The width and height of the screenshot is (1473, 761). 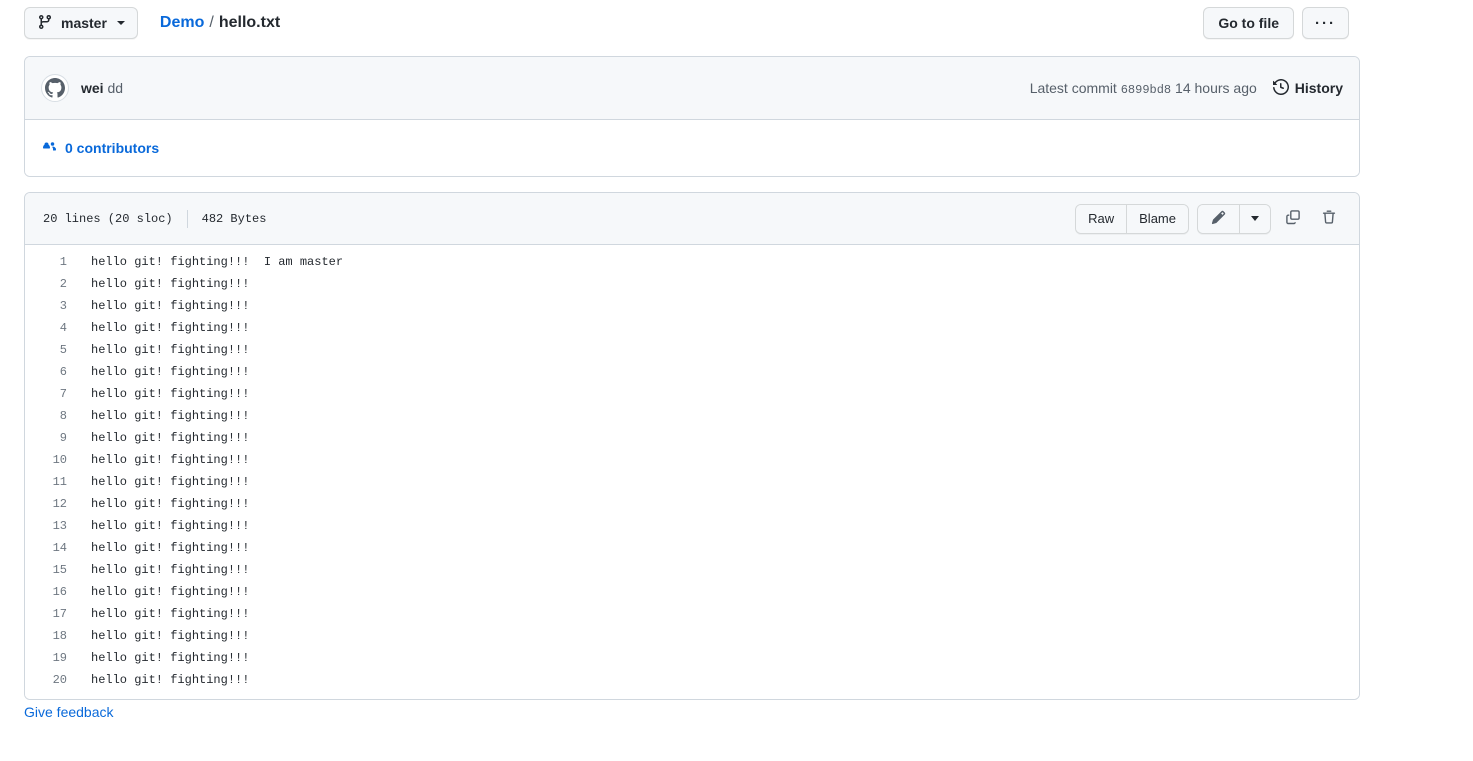 What do you see at coordinates (692, 306) in the screenshot?
I see `code-line: 3 hello git! fighting!!!` at bounding box center [692, 306].